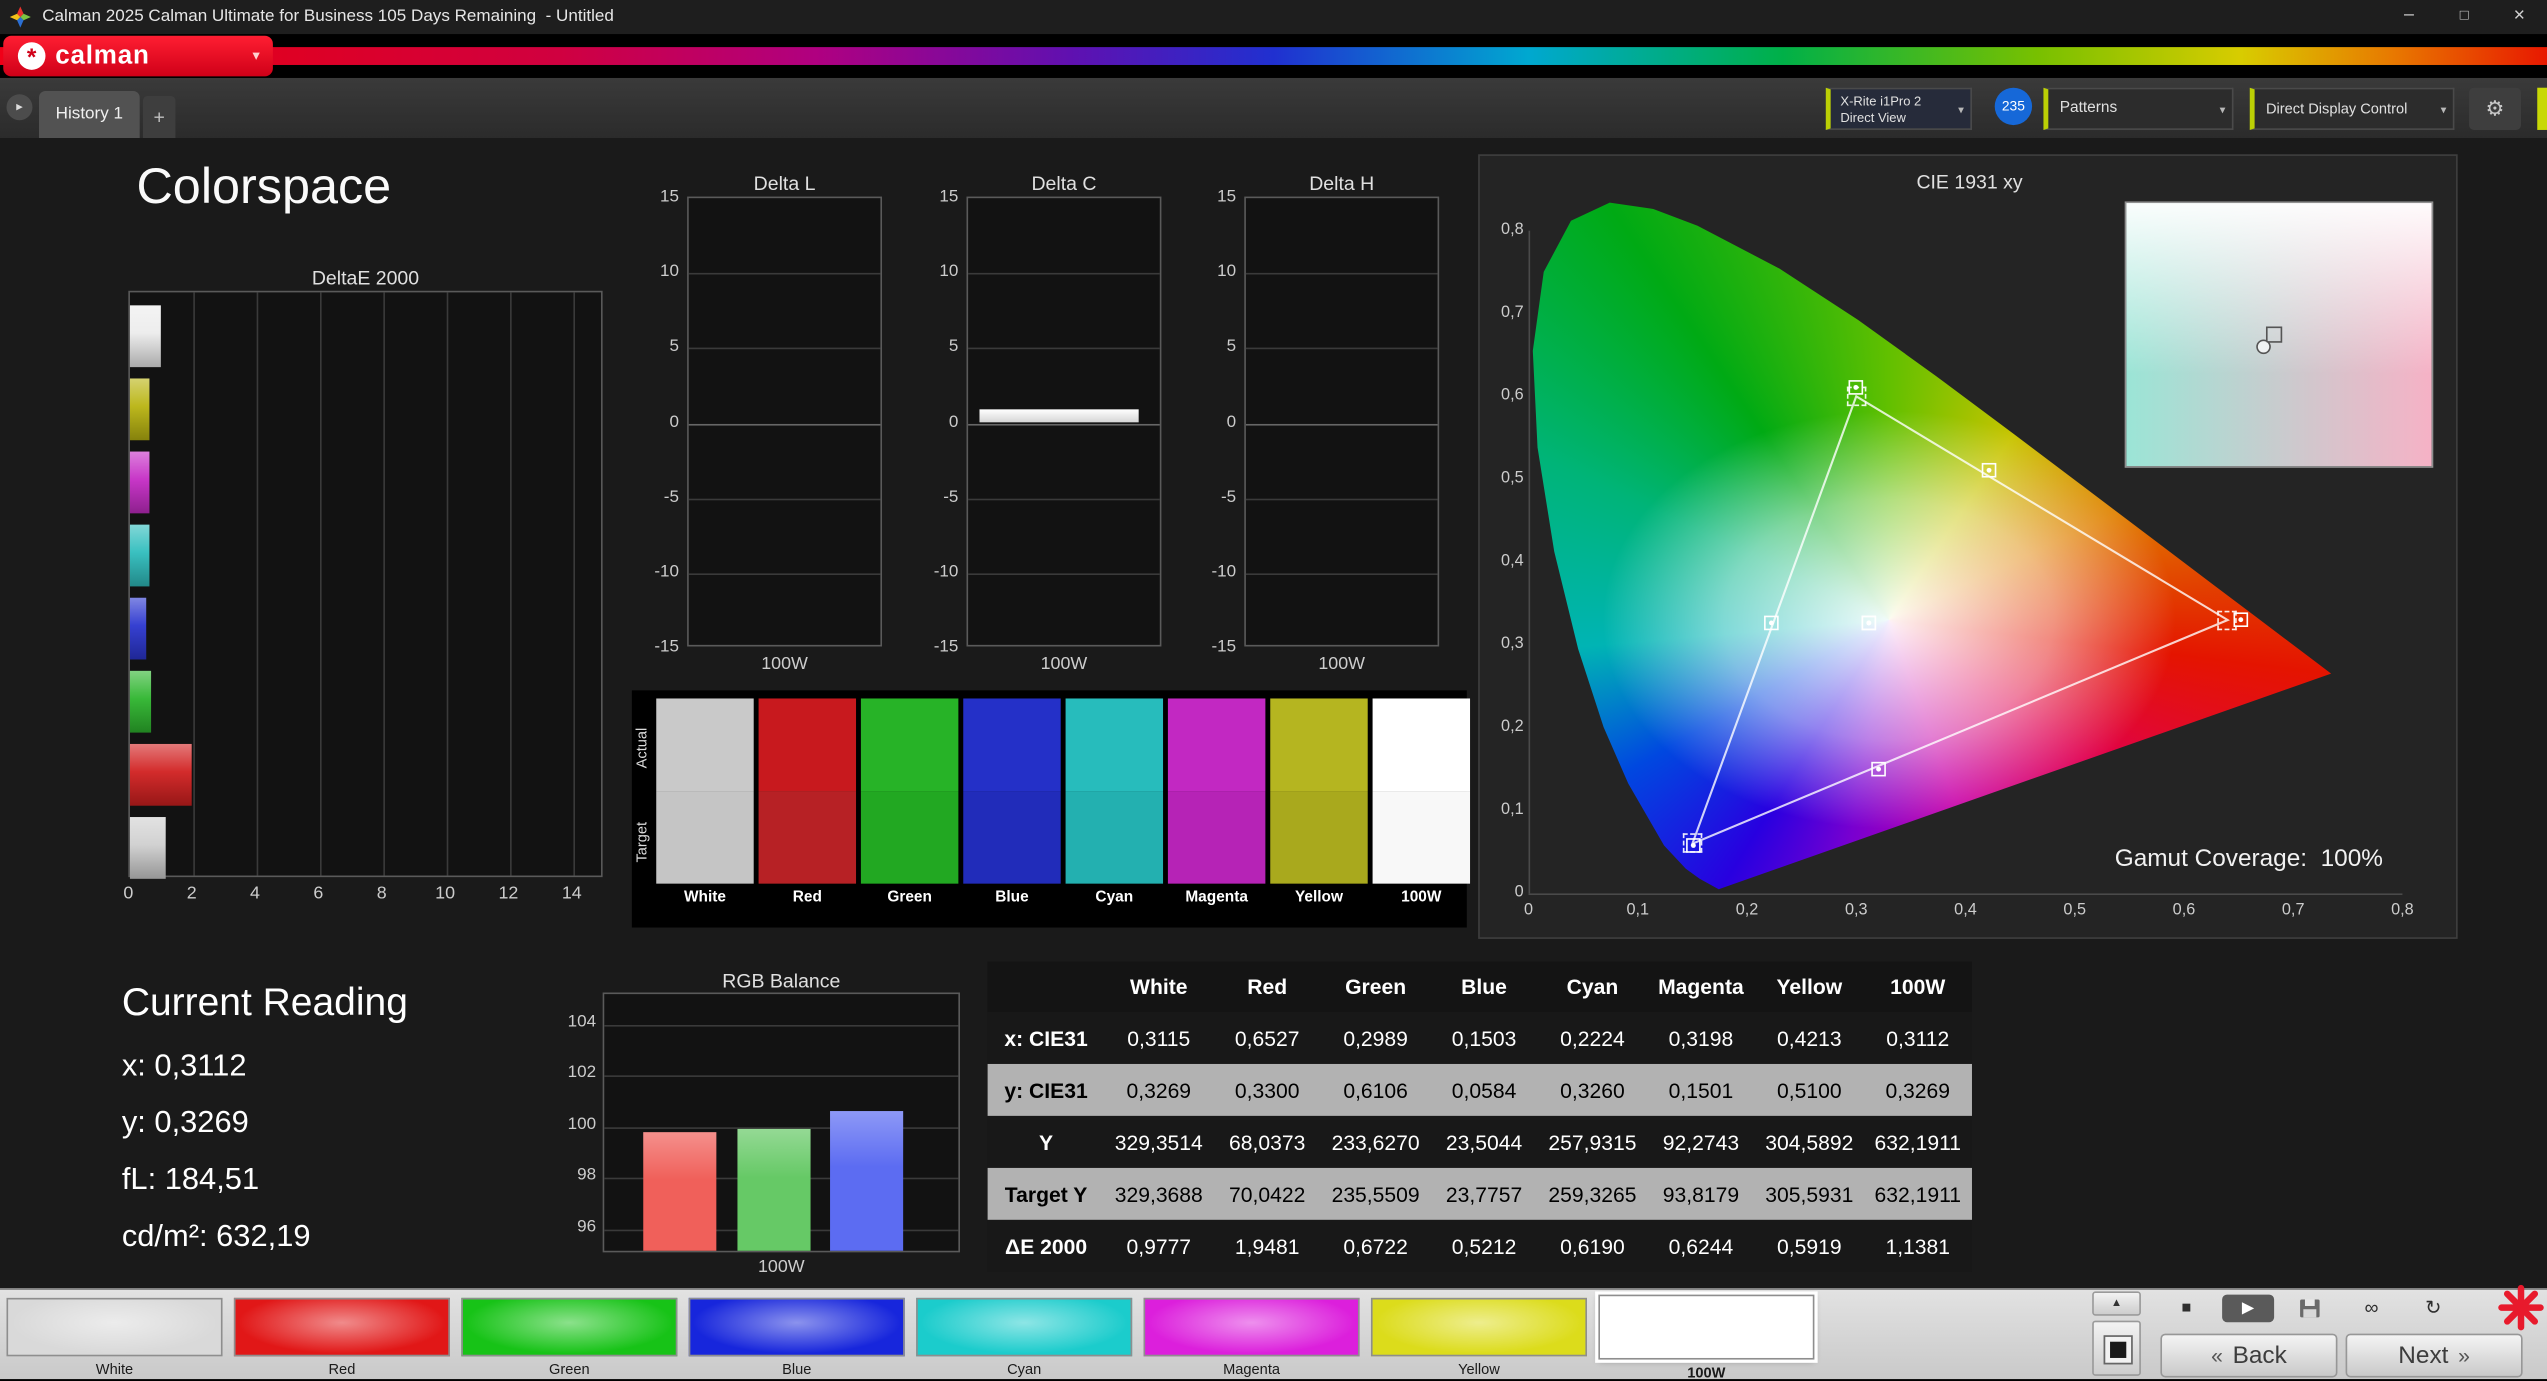 Image resolution: width=2547 pixels, height=1381 pixels. Describe the element at coordinates (680, 1191) in the screenshot. I see `rgb-bar-red` at that location.